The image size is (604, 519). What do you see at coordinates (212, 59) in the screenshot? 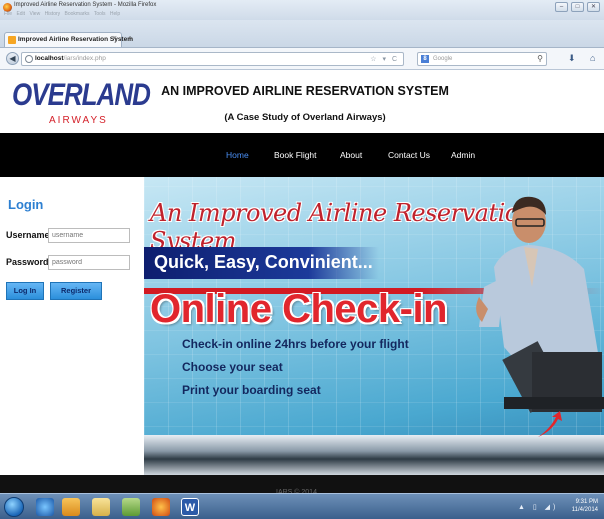
I see `address-bar: localhost/iars/index.php ☆ ▾ C` at bounding box center [212, 59].